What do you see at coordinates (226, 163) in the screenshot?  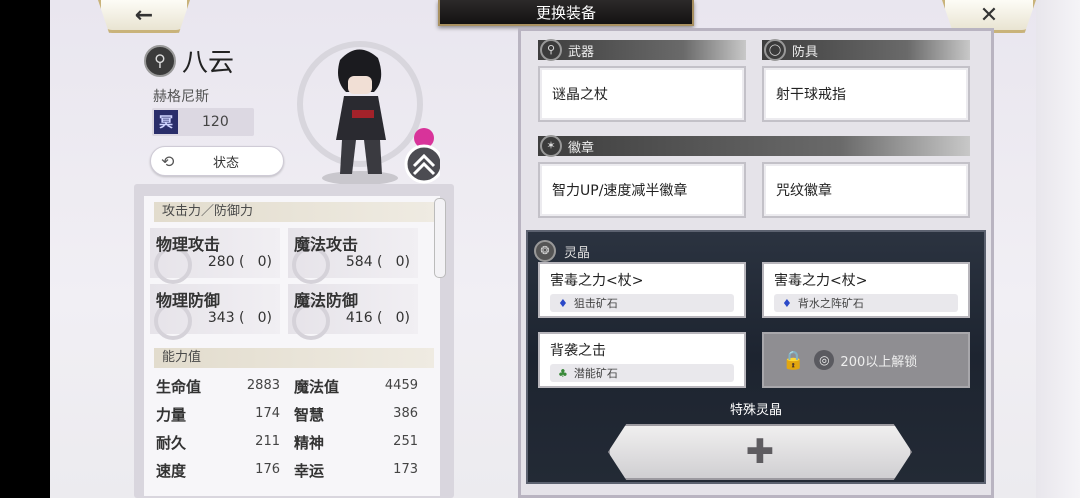 I see `status-button-label: 状态` at bounding box center [226, 163].